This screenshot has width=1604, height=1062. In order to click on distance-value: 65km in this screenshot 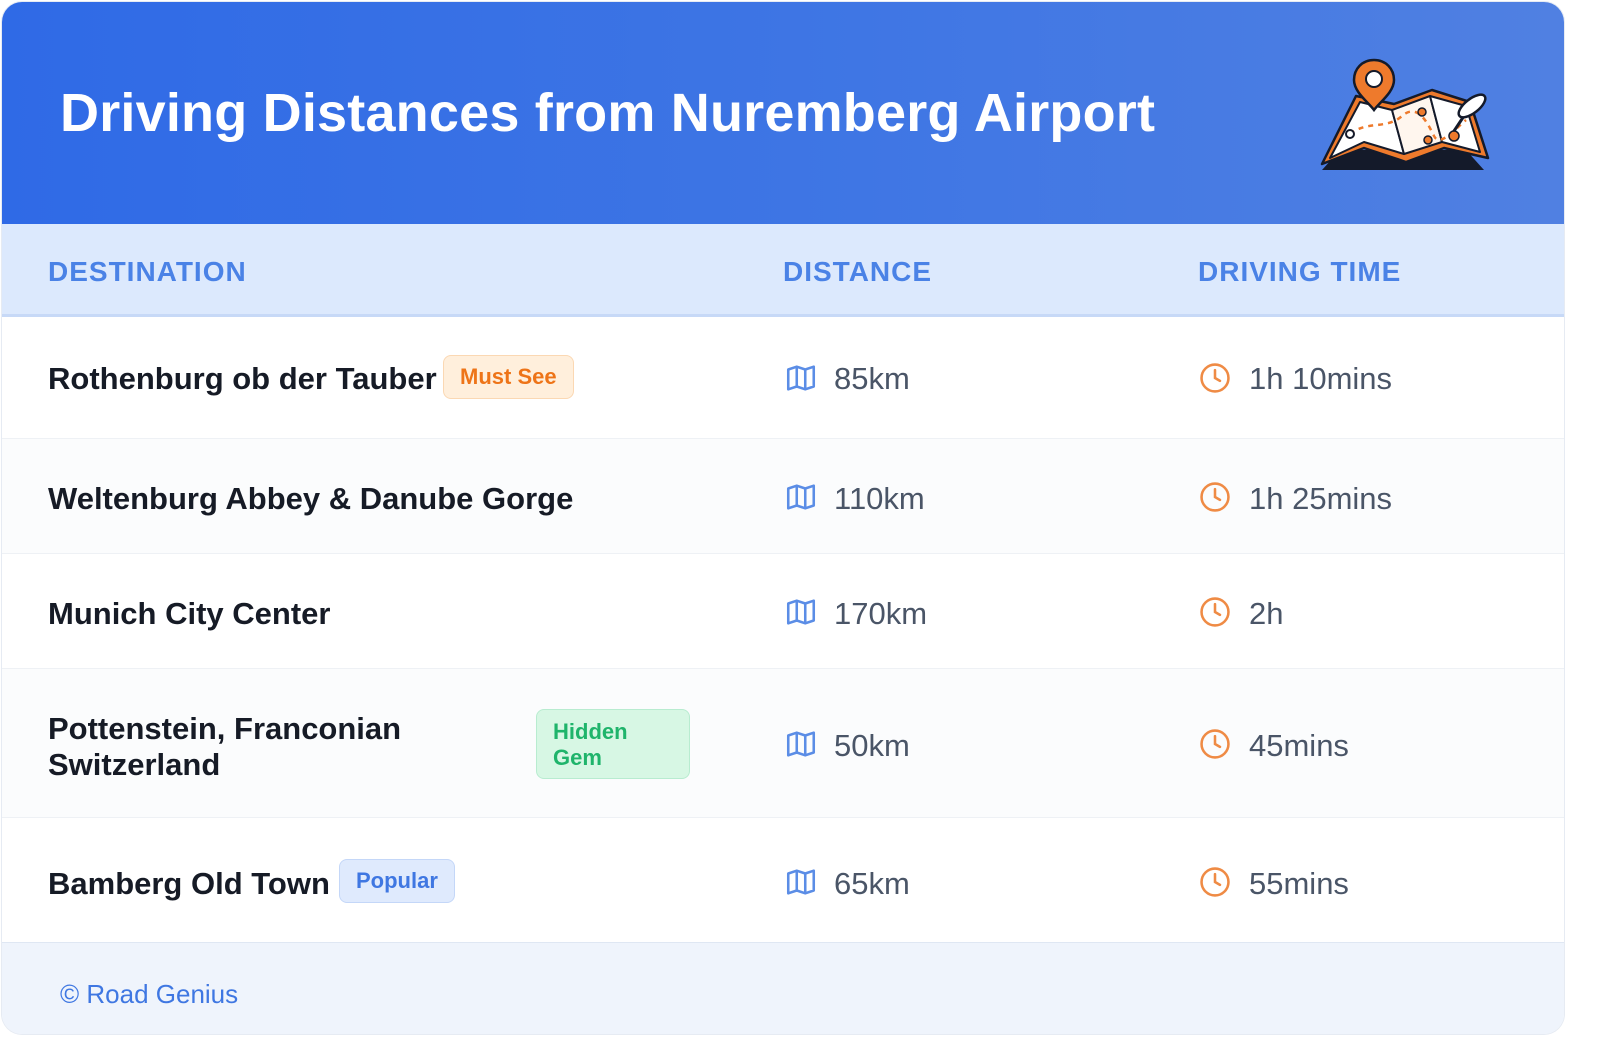, I will do `click(872, 883)`.